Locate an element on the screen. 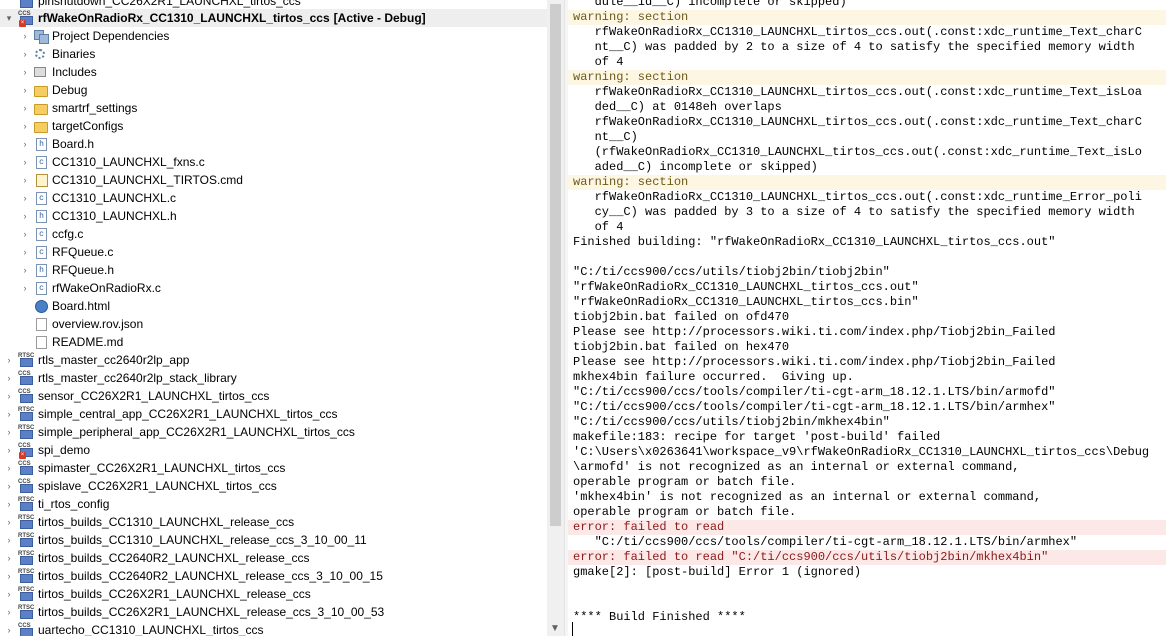  tree-item-label: Debug is located at coordinates (70, 90).